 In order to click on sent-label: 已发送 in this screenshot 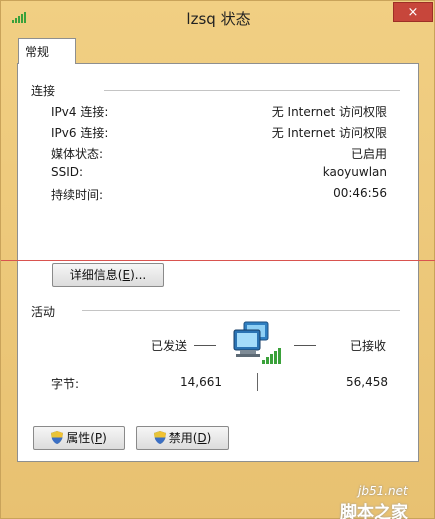, I will do `click(169, 346)`.